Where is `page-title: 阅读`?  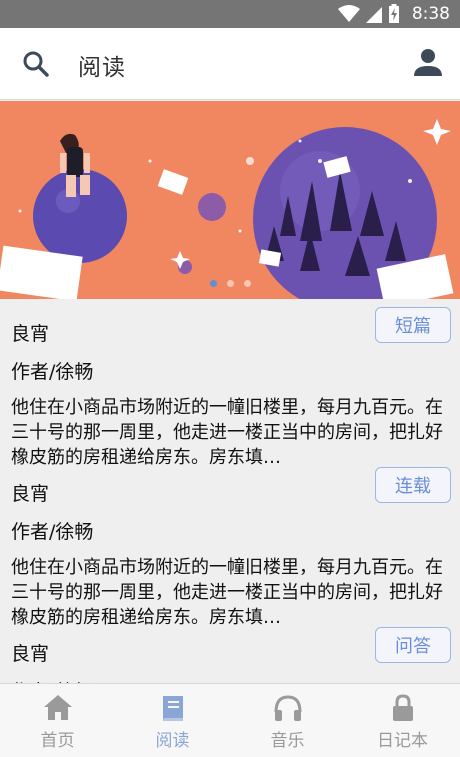 page-title: 阅读 is located at coordinates (102, 68).